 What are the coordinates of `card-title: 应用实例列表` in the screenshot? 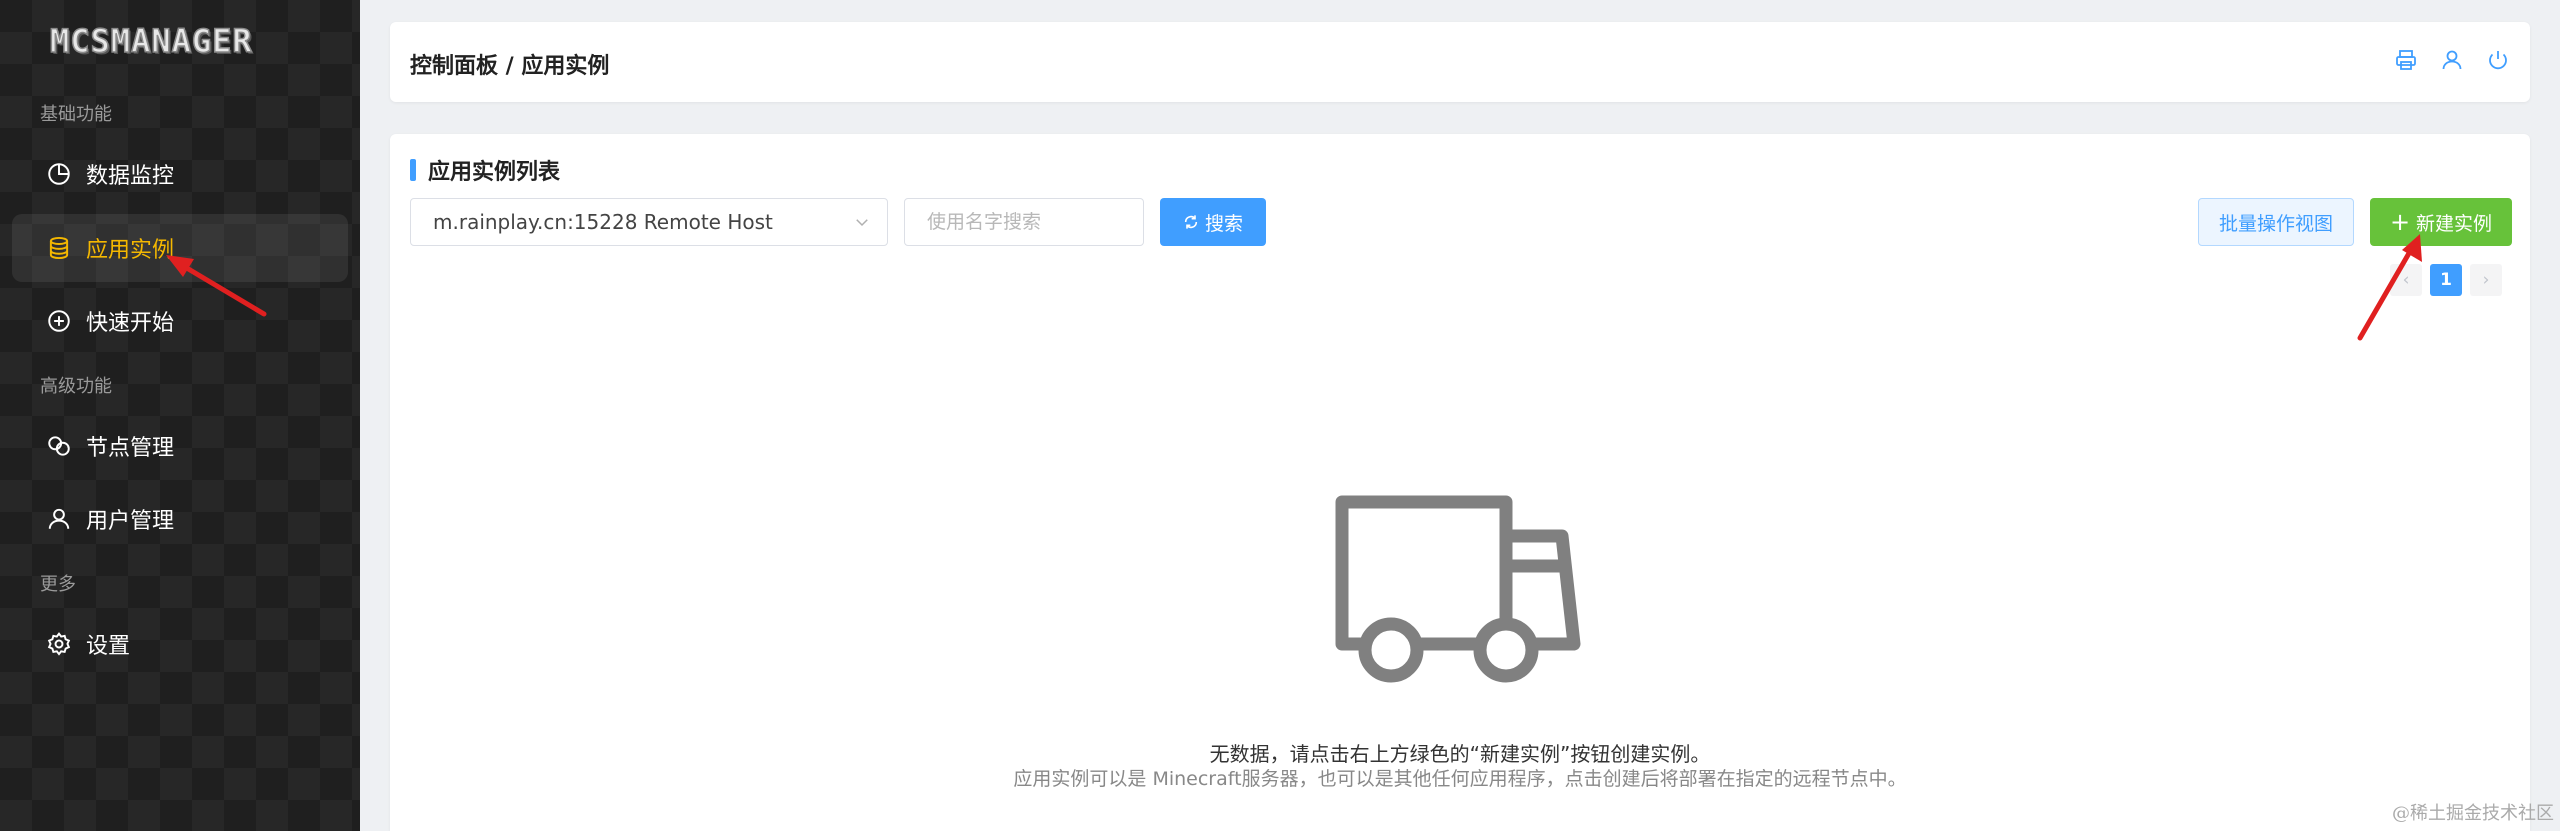 It's located at (485, 170).